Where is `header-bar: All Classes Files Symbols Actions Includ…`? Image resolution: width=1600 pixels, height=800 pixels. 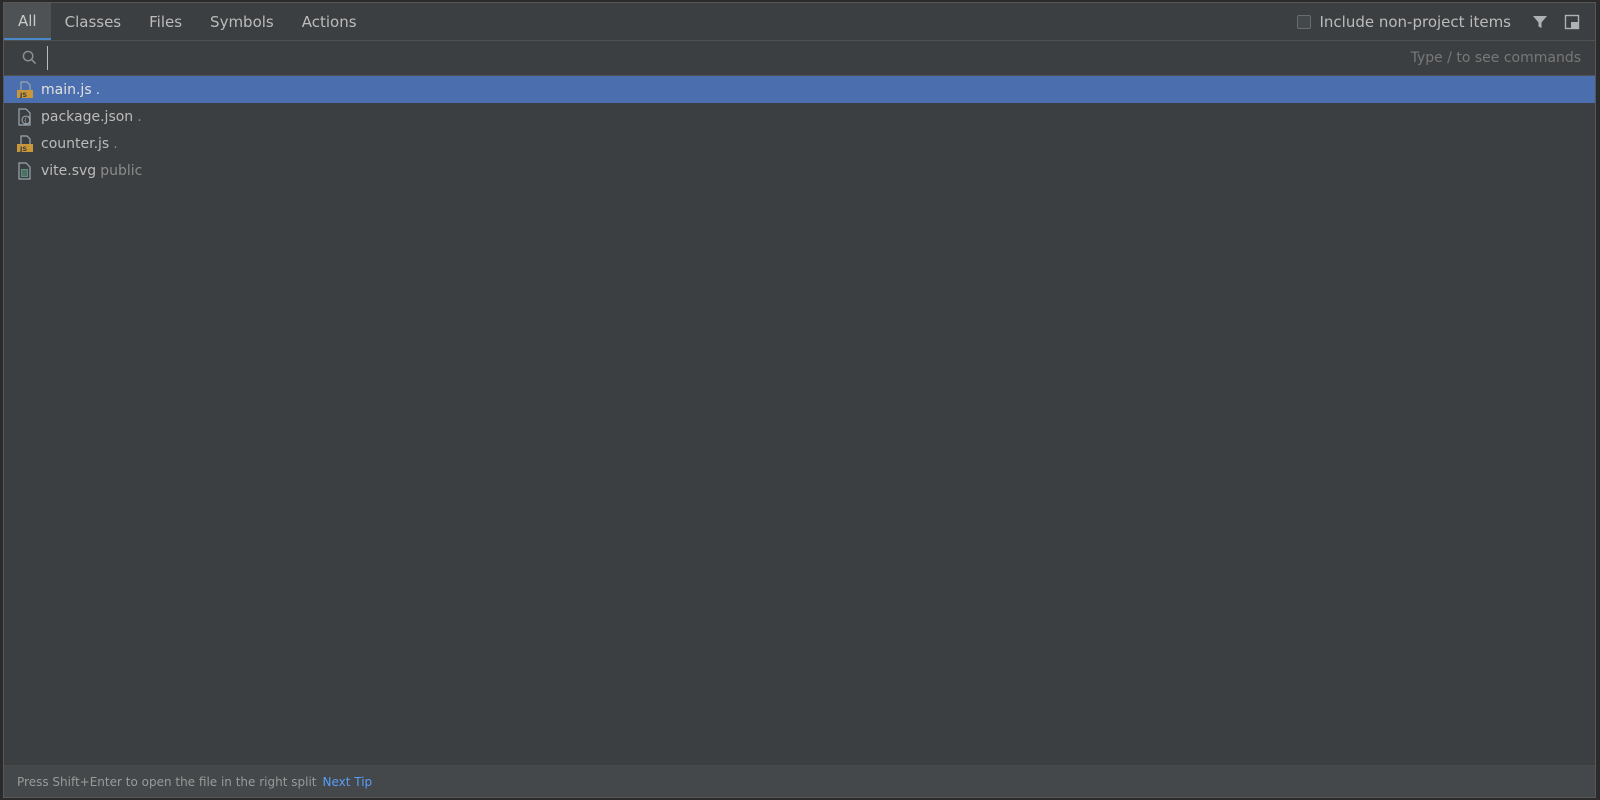
header-bar: All Classes Files Symbols Actions Includ… is located at coordinates (799, 22).